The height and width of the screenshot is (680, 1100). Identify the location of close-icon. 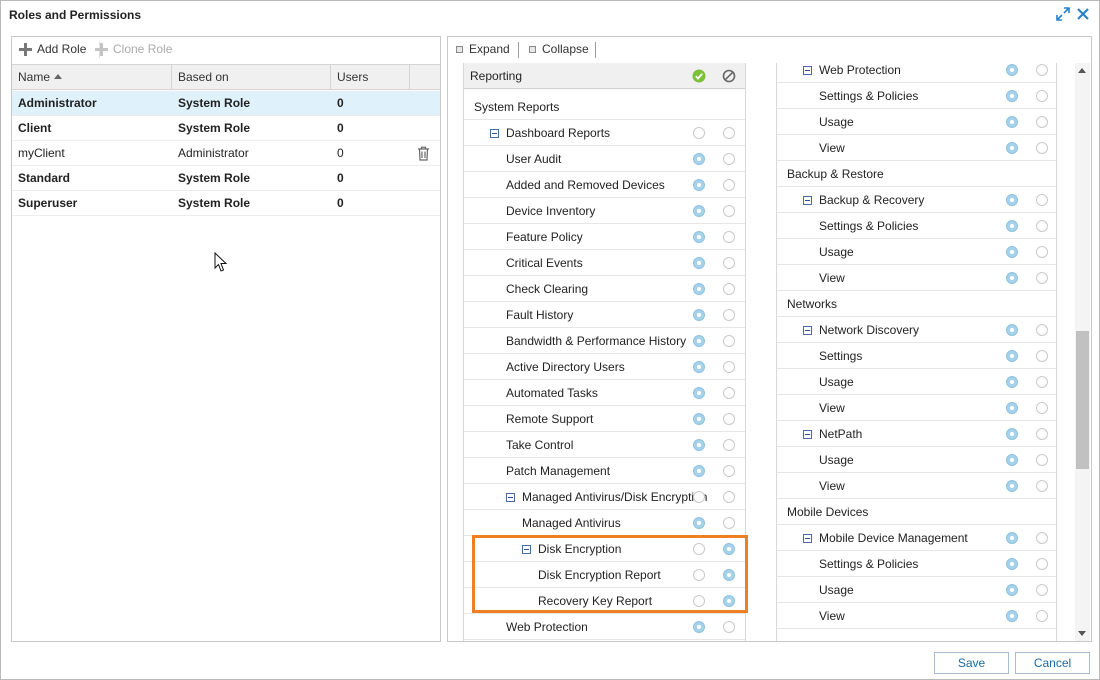
(1083, 14).